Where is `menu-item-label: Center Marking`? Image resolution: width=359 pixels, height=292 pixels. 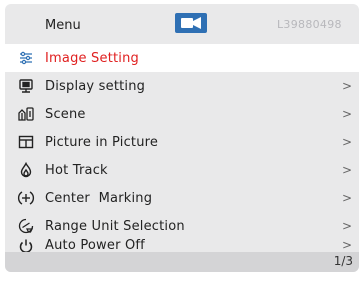
menu-item-label: Center Marking is located at coordinates (99, 198).